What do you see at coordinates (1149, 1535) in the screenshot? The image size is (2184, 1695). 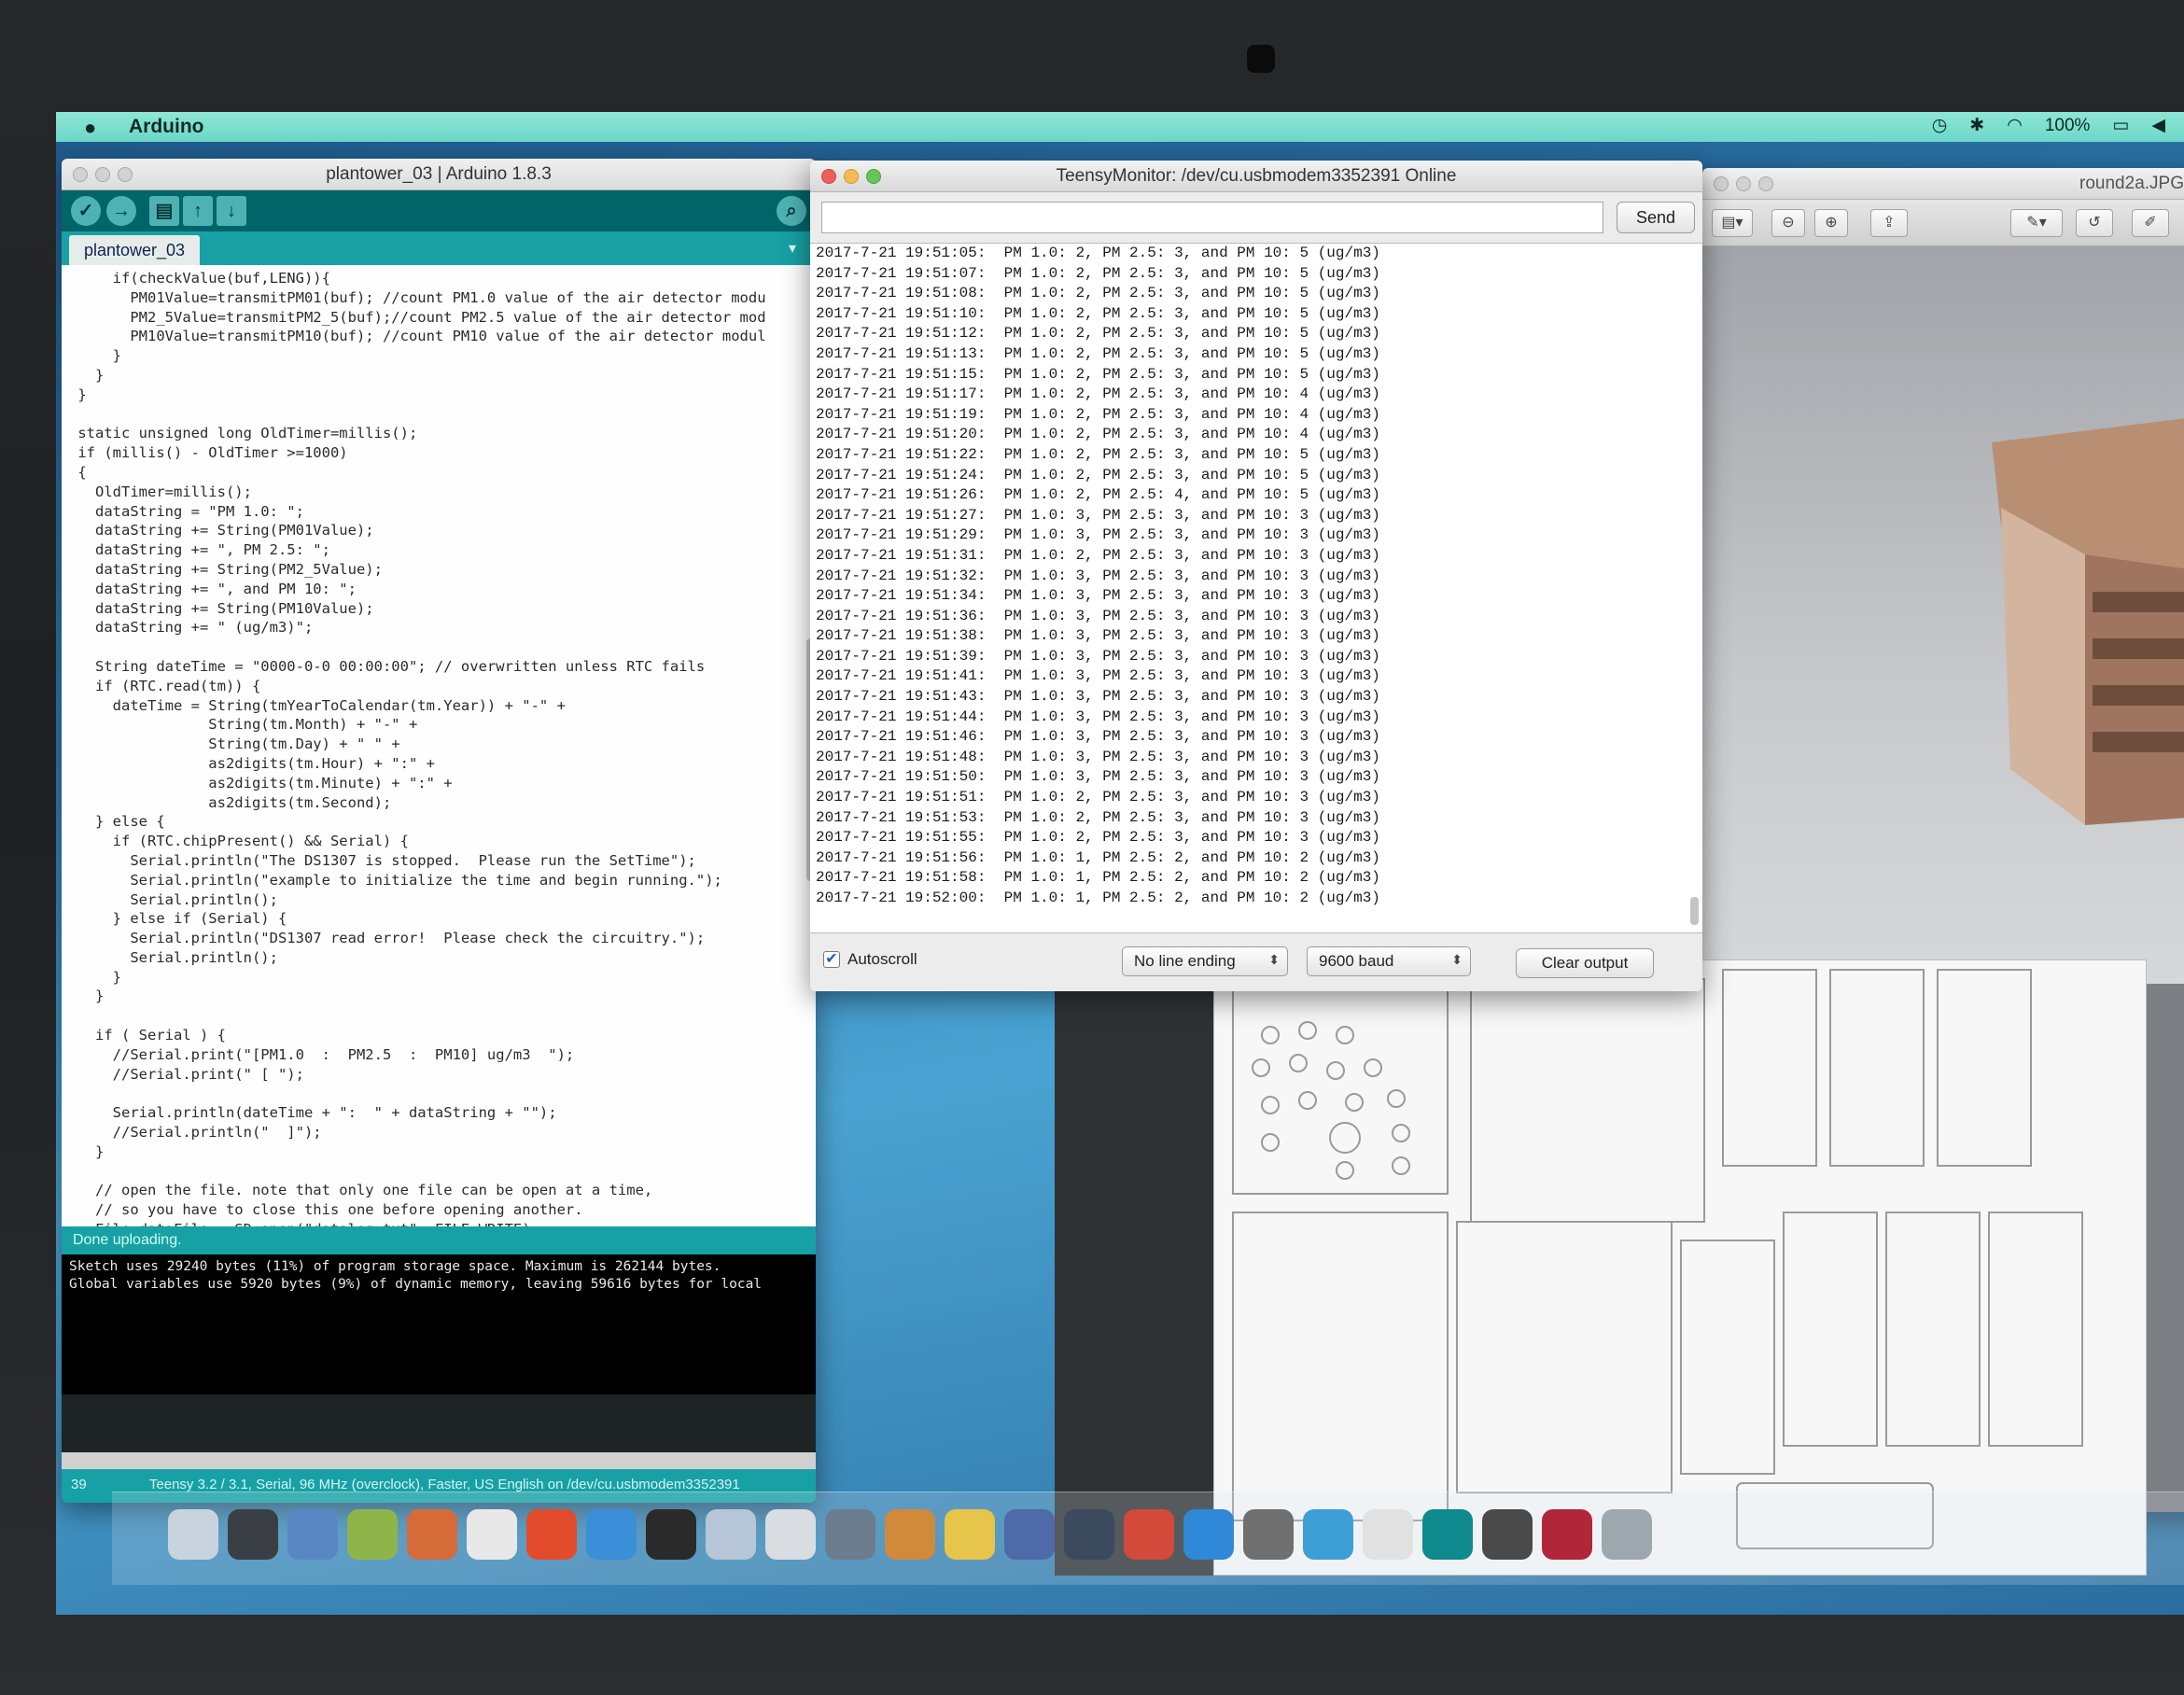 I see `acrobat-icon` at bounding box center [1149, 1535].